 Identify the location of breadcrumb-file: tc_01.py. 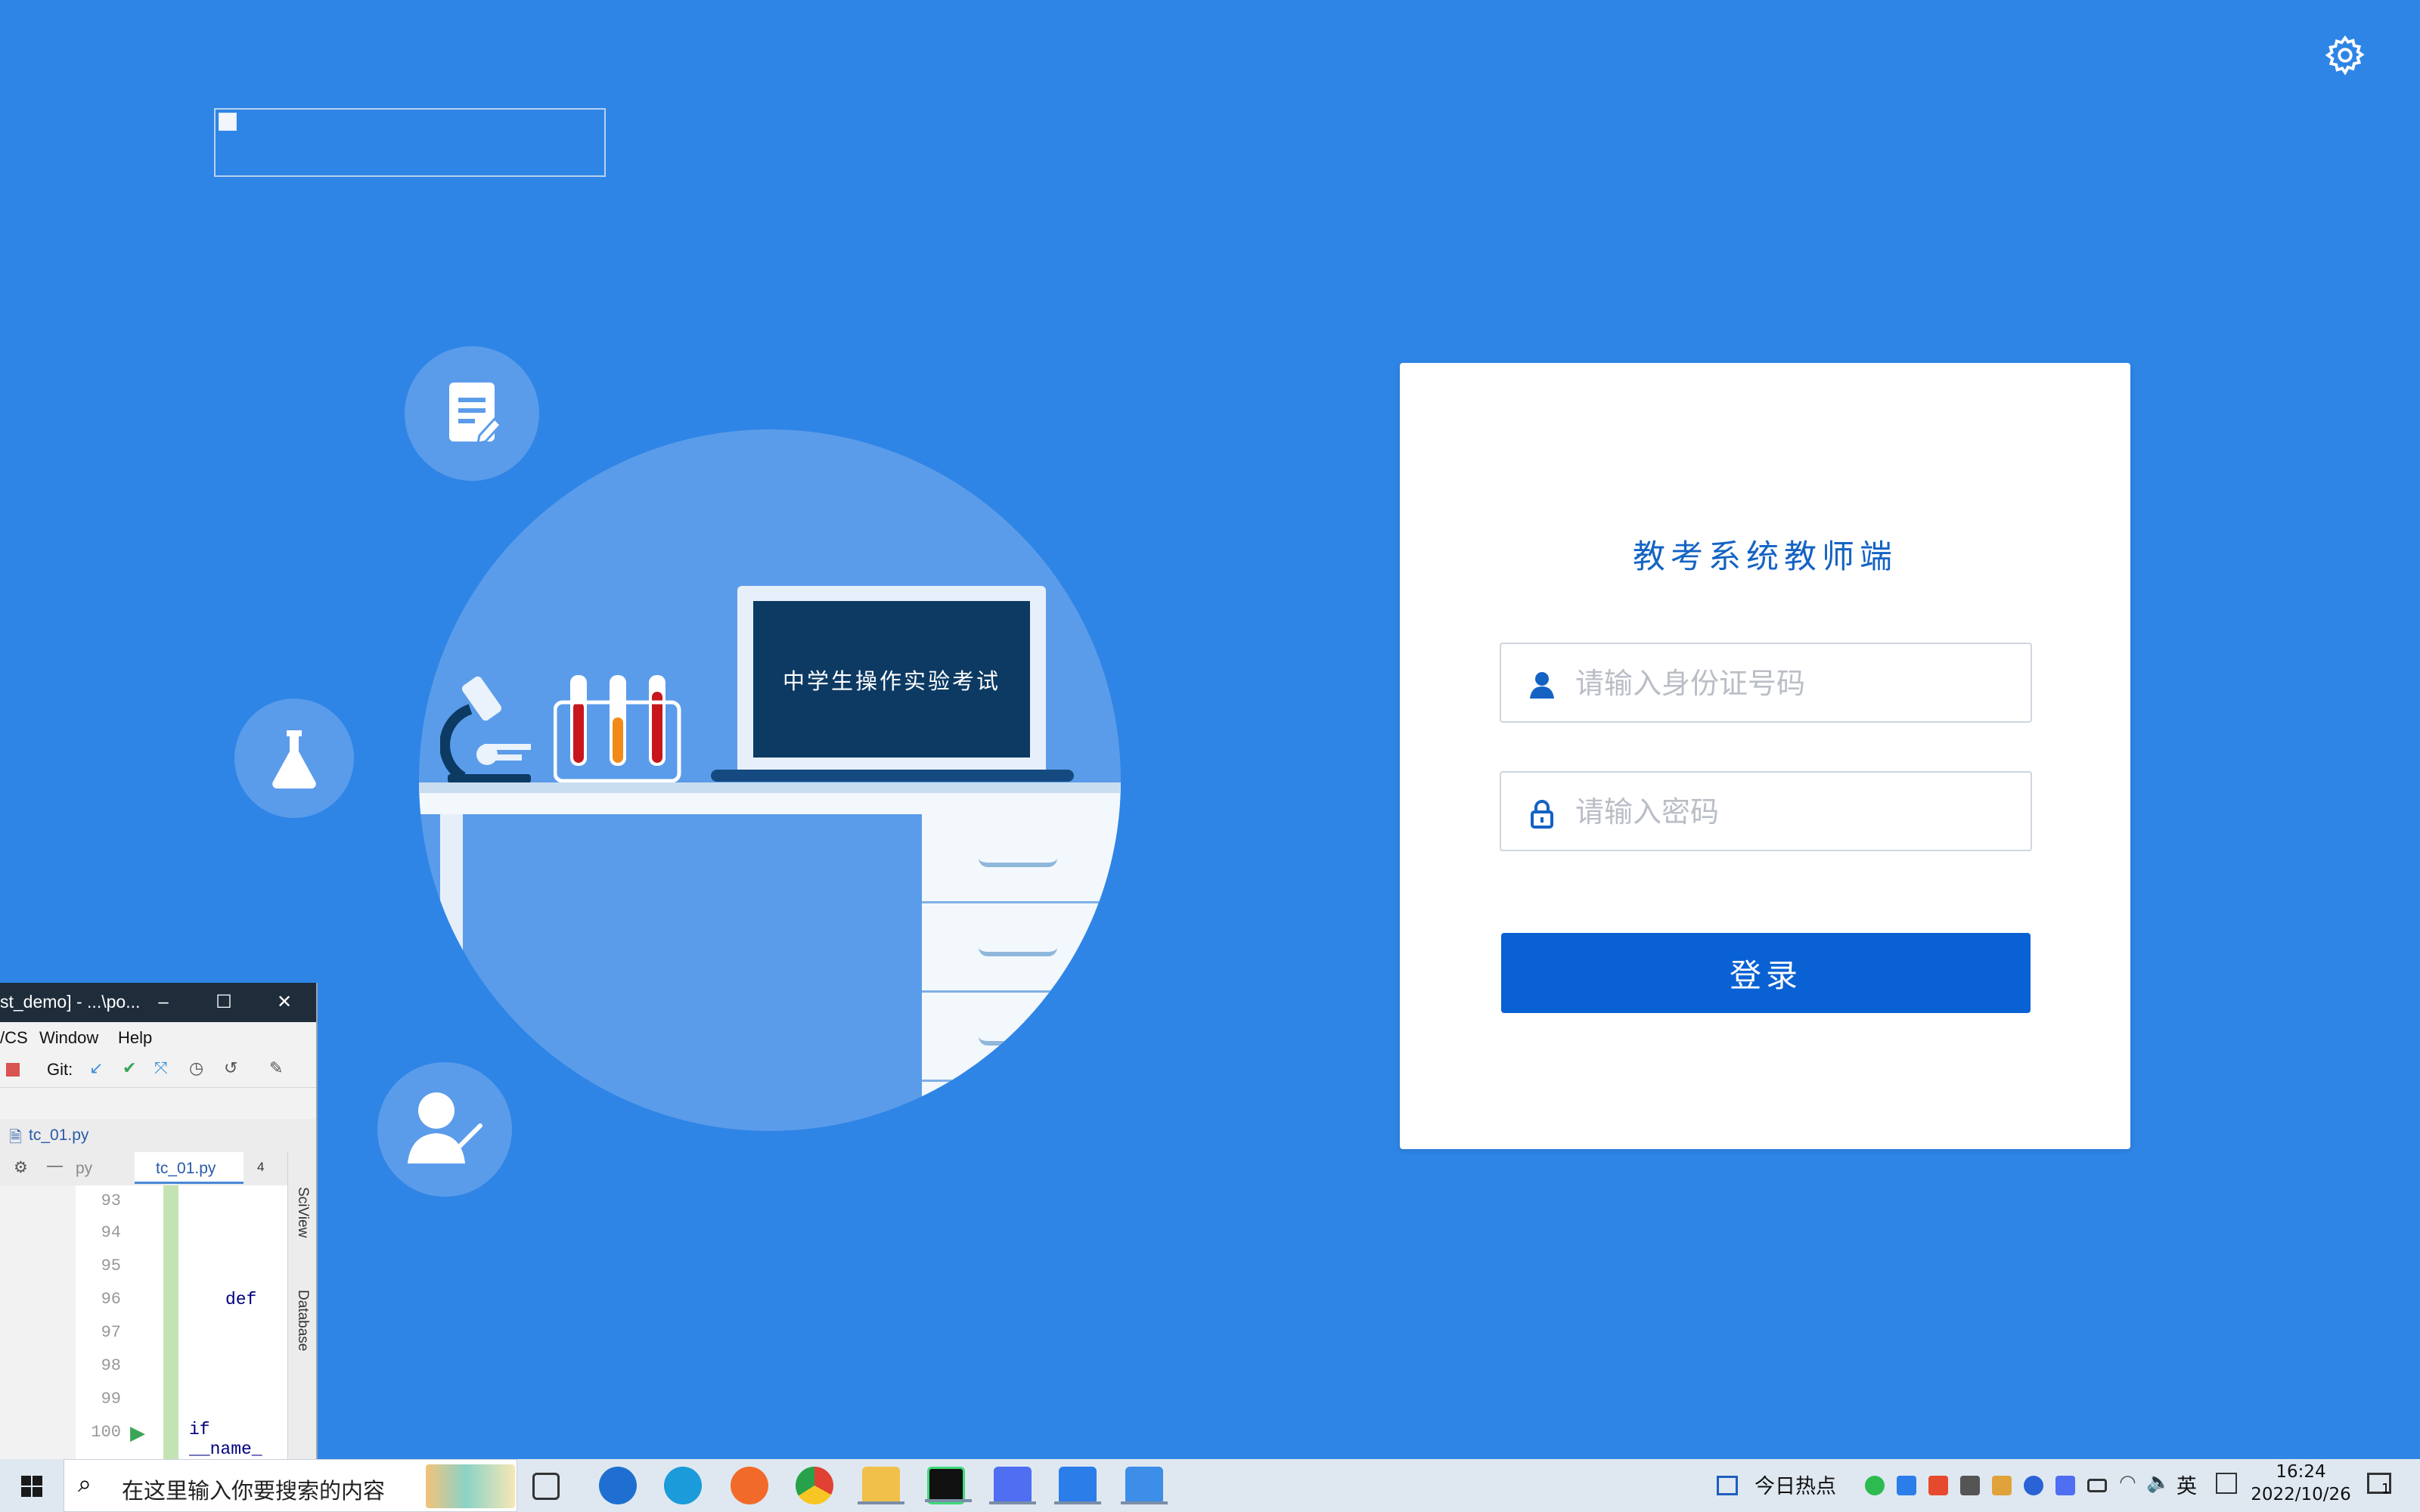
(59, 1135).